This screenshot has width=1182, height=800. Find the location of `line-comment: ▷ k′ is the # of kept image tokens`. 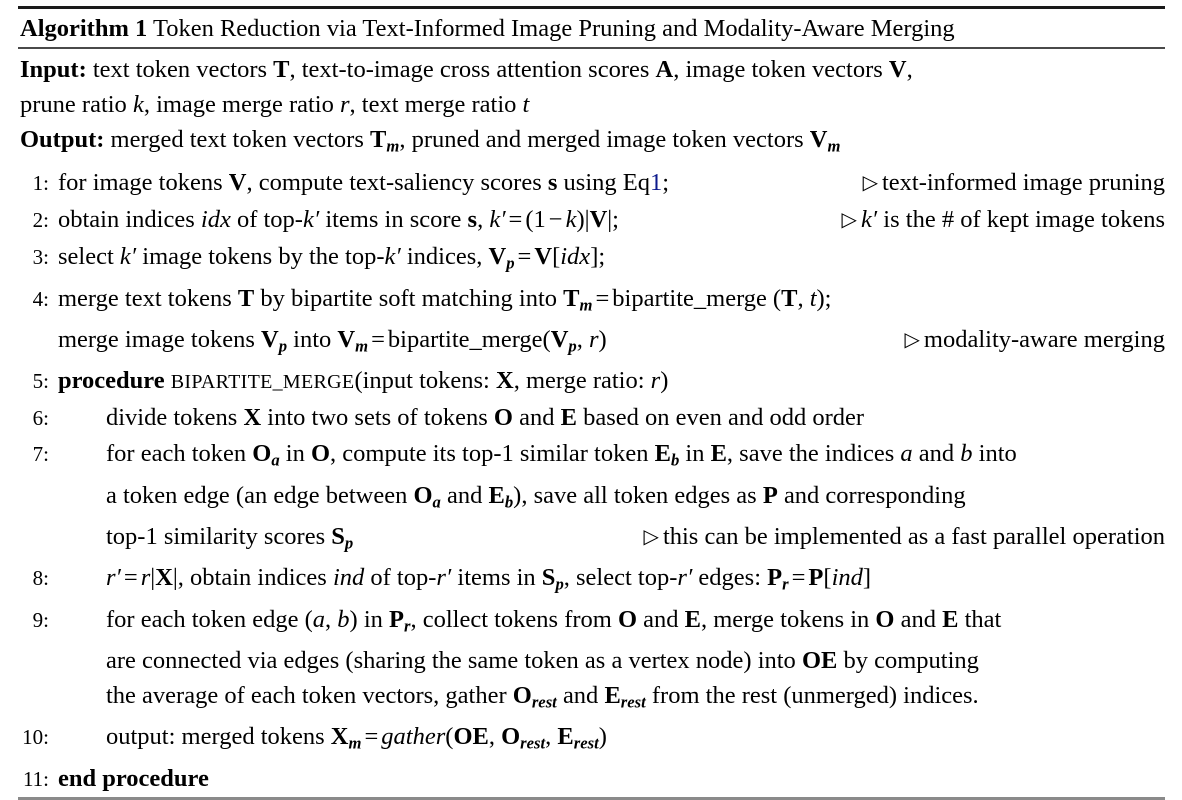

line-comment: ▷ k′ is the # of kept image tokens is located at coordinates (1003, 220).